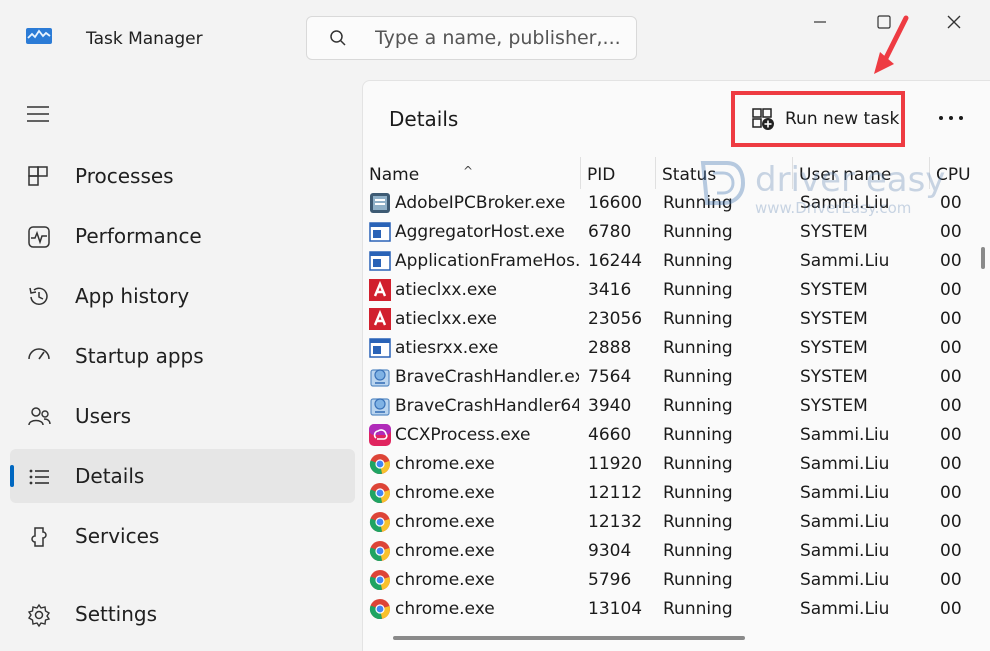 This screenshot has width=990, height=651. I want to click on process-name: AggregatorHost.exe, so click(480, 232).